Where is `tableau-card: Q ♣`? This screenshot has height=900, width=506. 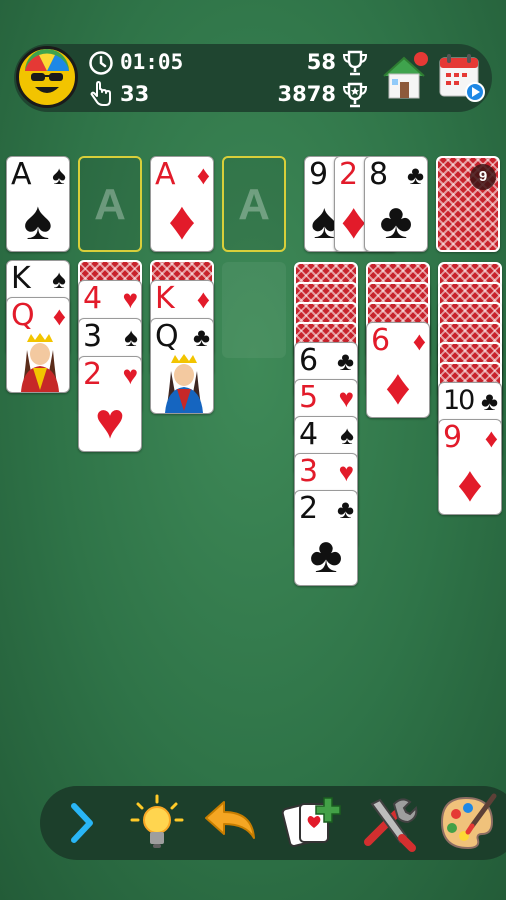
tableau-card: Q ♣ is located at coordinates (182, 366).